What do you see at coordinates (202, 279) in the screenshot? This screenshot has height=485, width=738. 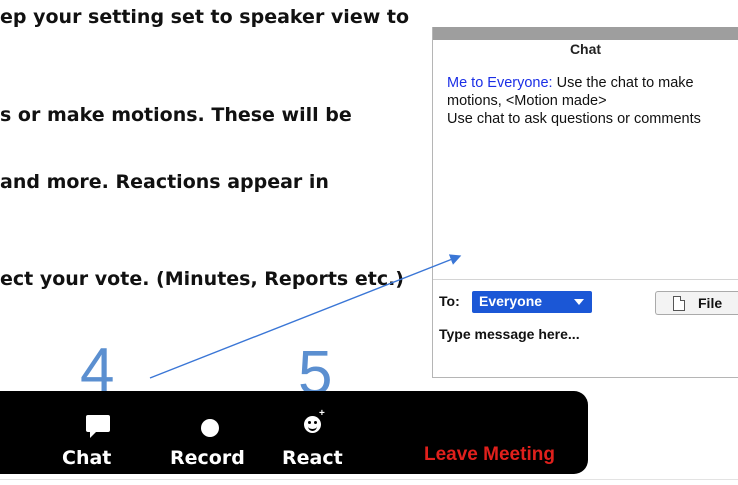 I see `document-line: ect your vote. (Minutes, Reports etc.)` at bounding box center [202, 279].